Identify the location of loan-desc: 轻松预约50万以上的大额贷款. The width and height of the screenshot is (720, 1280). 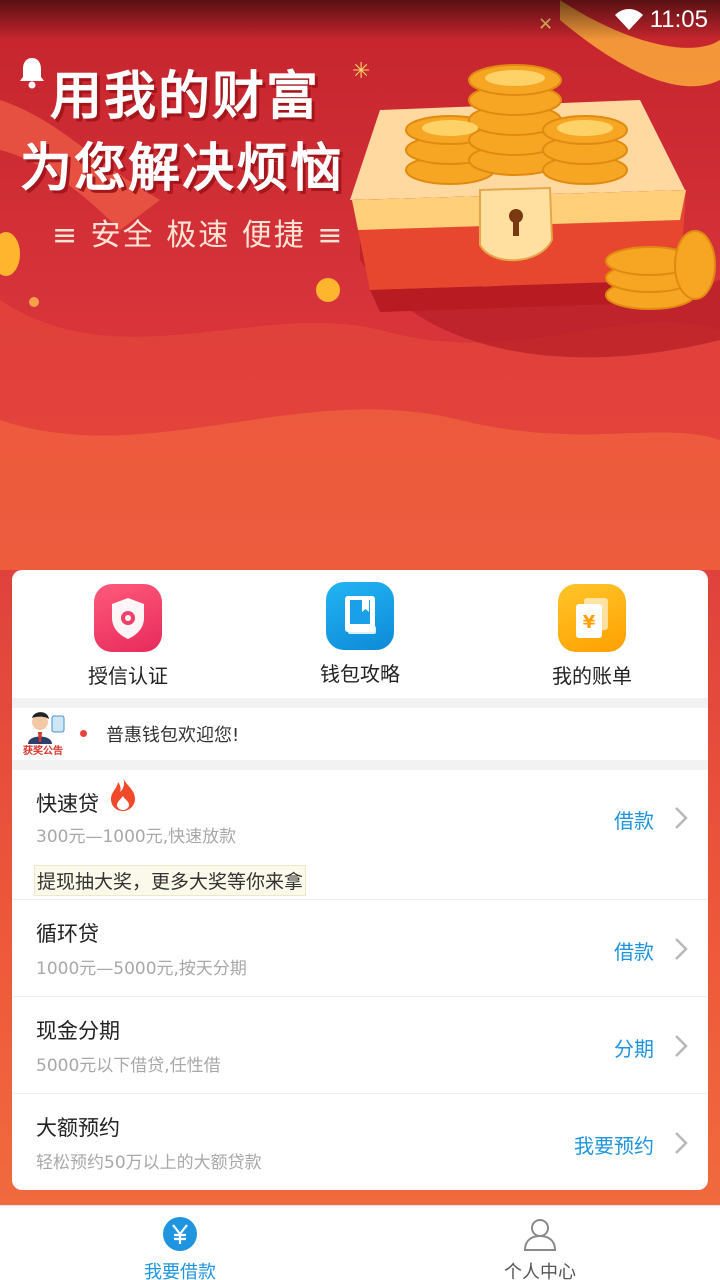
(149, 1163).